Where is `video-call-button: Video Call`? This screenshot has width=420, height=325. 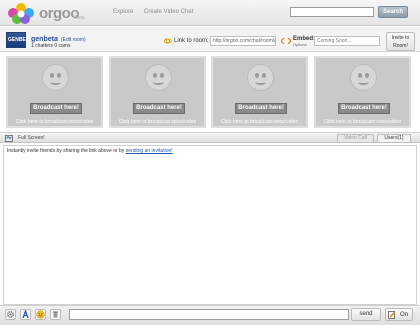
video-call-button: Video Call is located at coordinates (355, 138).